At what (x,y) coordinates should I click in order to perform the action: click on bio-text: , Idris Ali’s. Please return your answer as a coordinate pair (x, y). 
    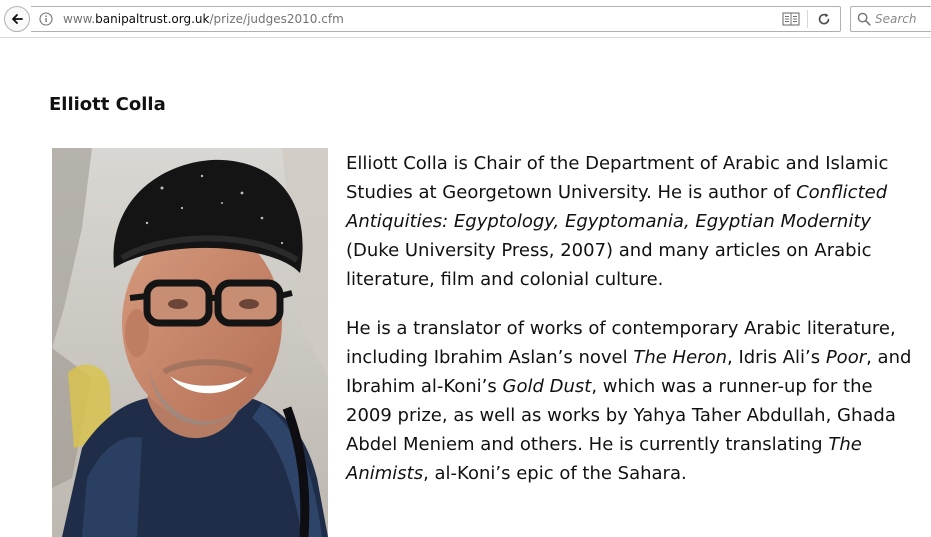
    Looking at the image, I should click on (776, 357).